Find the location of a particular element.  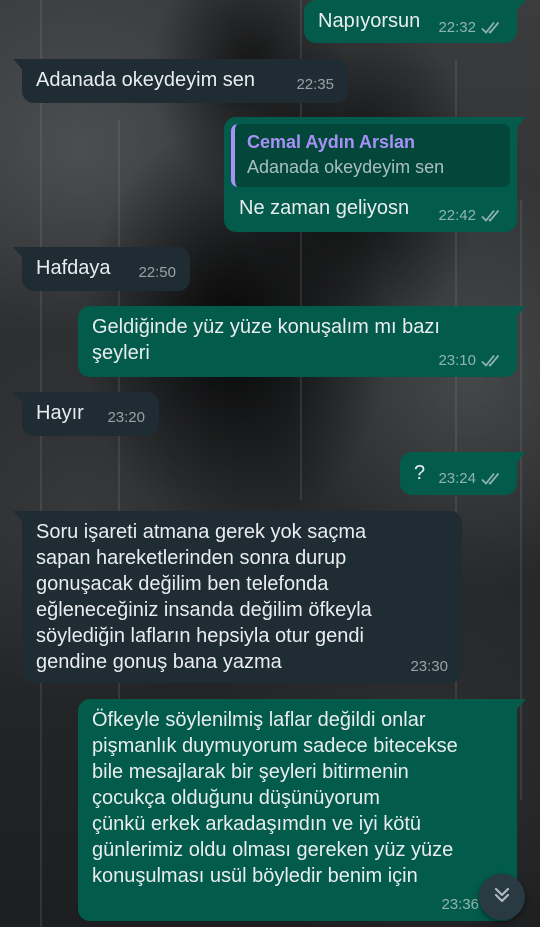

message-time: 22:32 is located at coordinates (457, 27).